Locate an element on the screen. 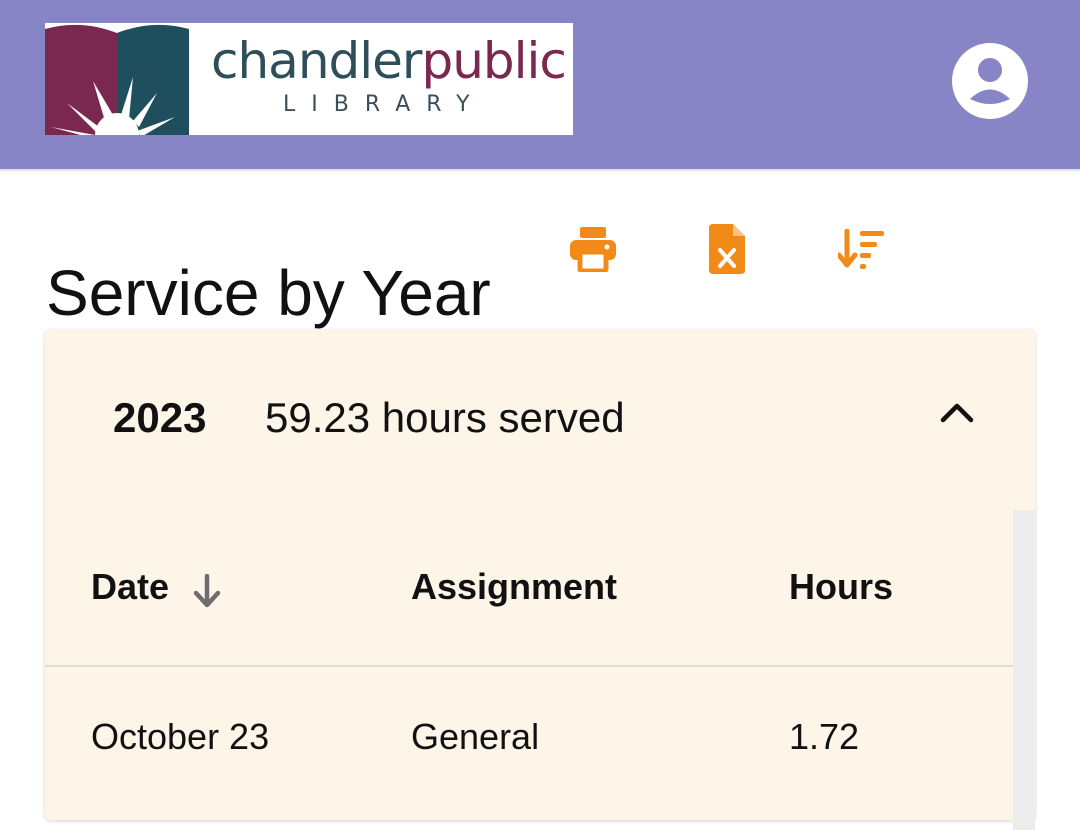  column-header-assignment: Assignment is located at coordinates (514, 587).